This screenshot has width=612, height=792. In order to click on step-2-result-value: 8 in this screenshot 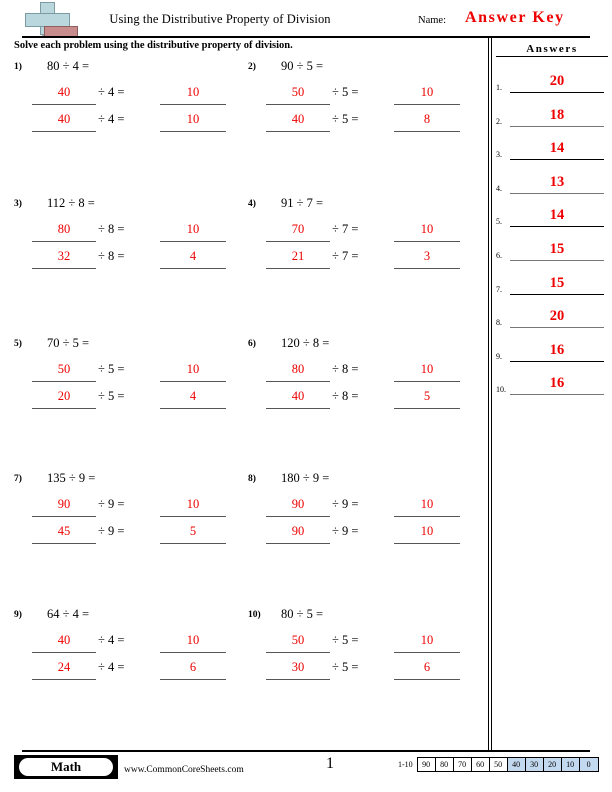, I will do `click(427, 119)`.